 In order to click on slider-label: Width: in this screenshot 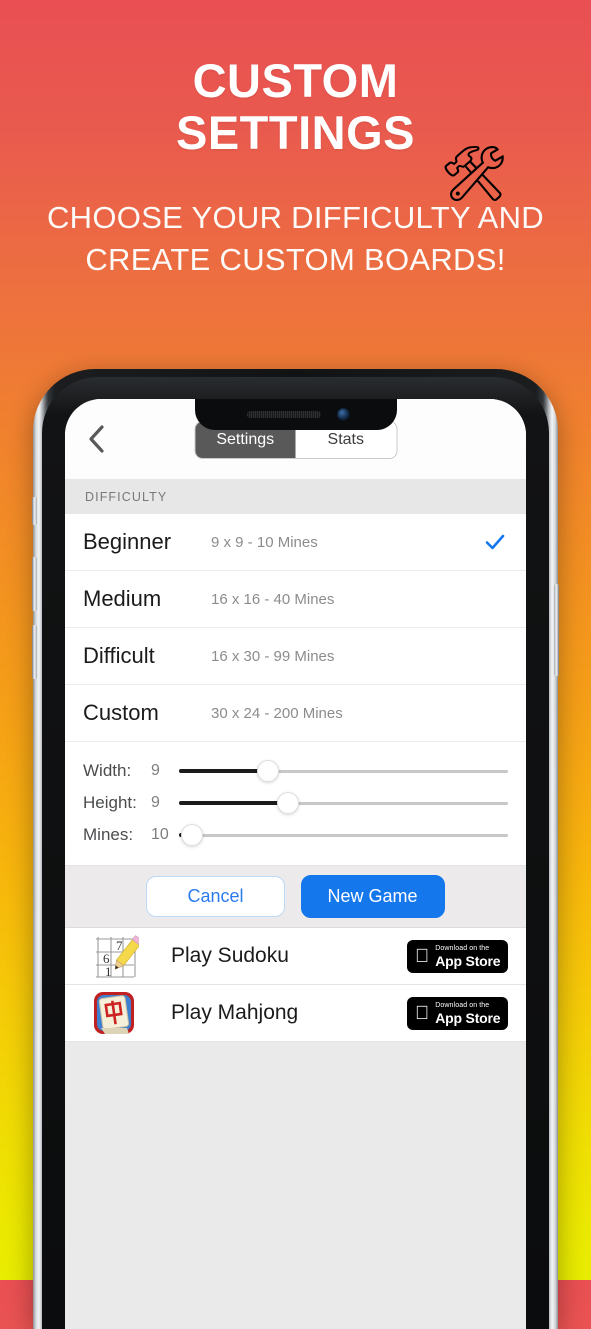, I will do `click(107, 770)`.